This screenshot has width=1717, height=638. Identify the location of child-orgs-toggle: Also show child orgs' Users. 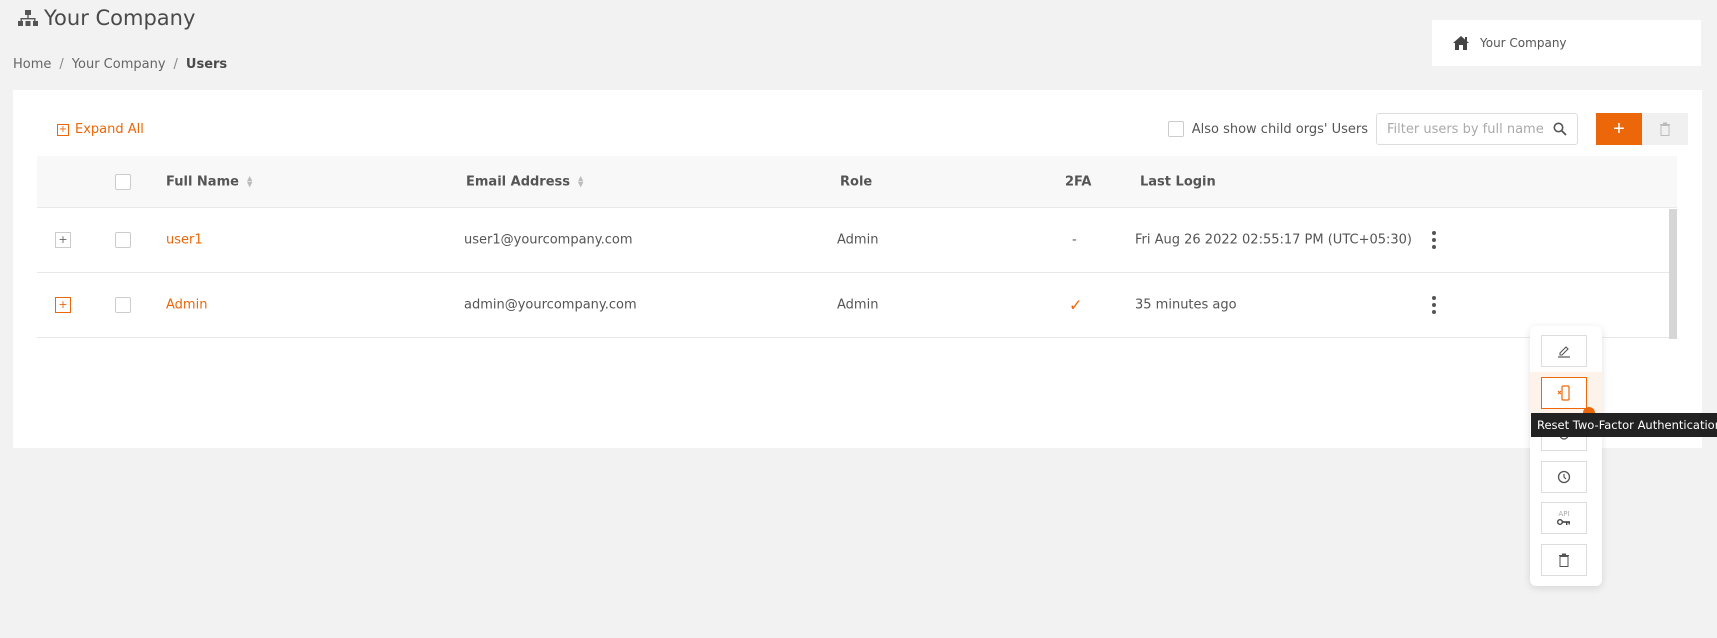
(1267, 129).